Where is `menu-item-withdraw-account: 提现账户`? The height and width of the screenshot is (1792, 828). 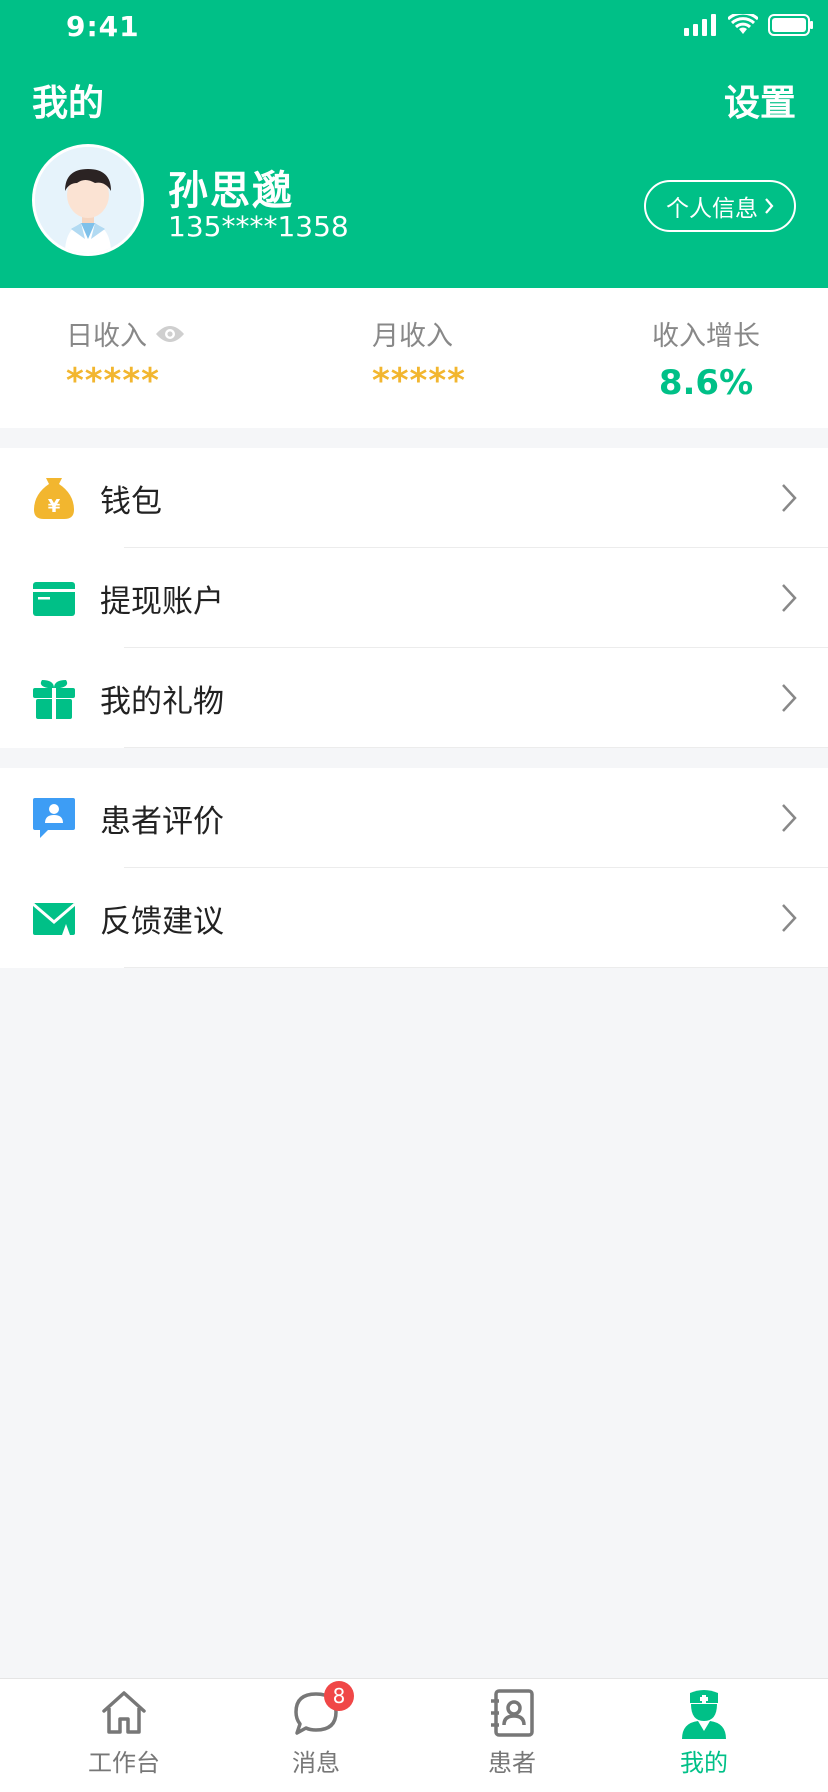
menu-item-withdraw-account: 提现账户 is located at coordinates (414, 598).